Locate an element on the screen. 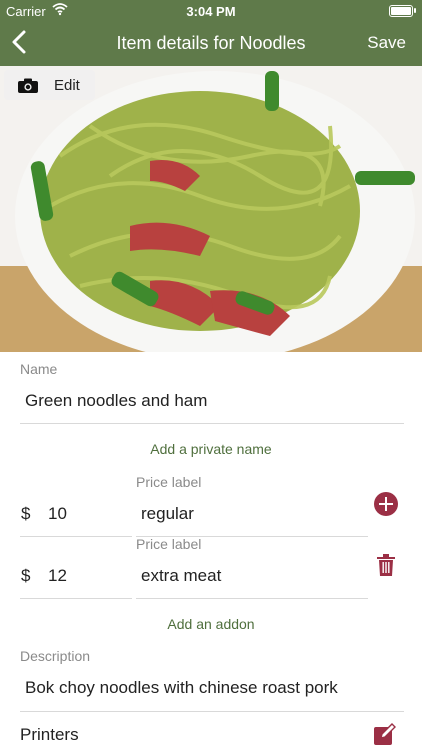 The image size is (422, 750). edit-label: Edit is located at coordinates (67, 85).